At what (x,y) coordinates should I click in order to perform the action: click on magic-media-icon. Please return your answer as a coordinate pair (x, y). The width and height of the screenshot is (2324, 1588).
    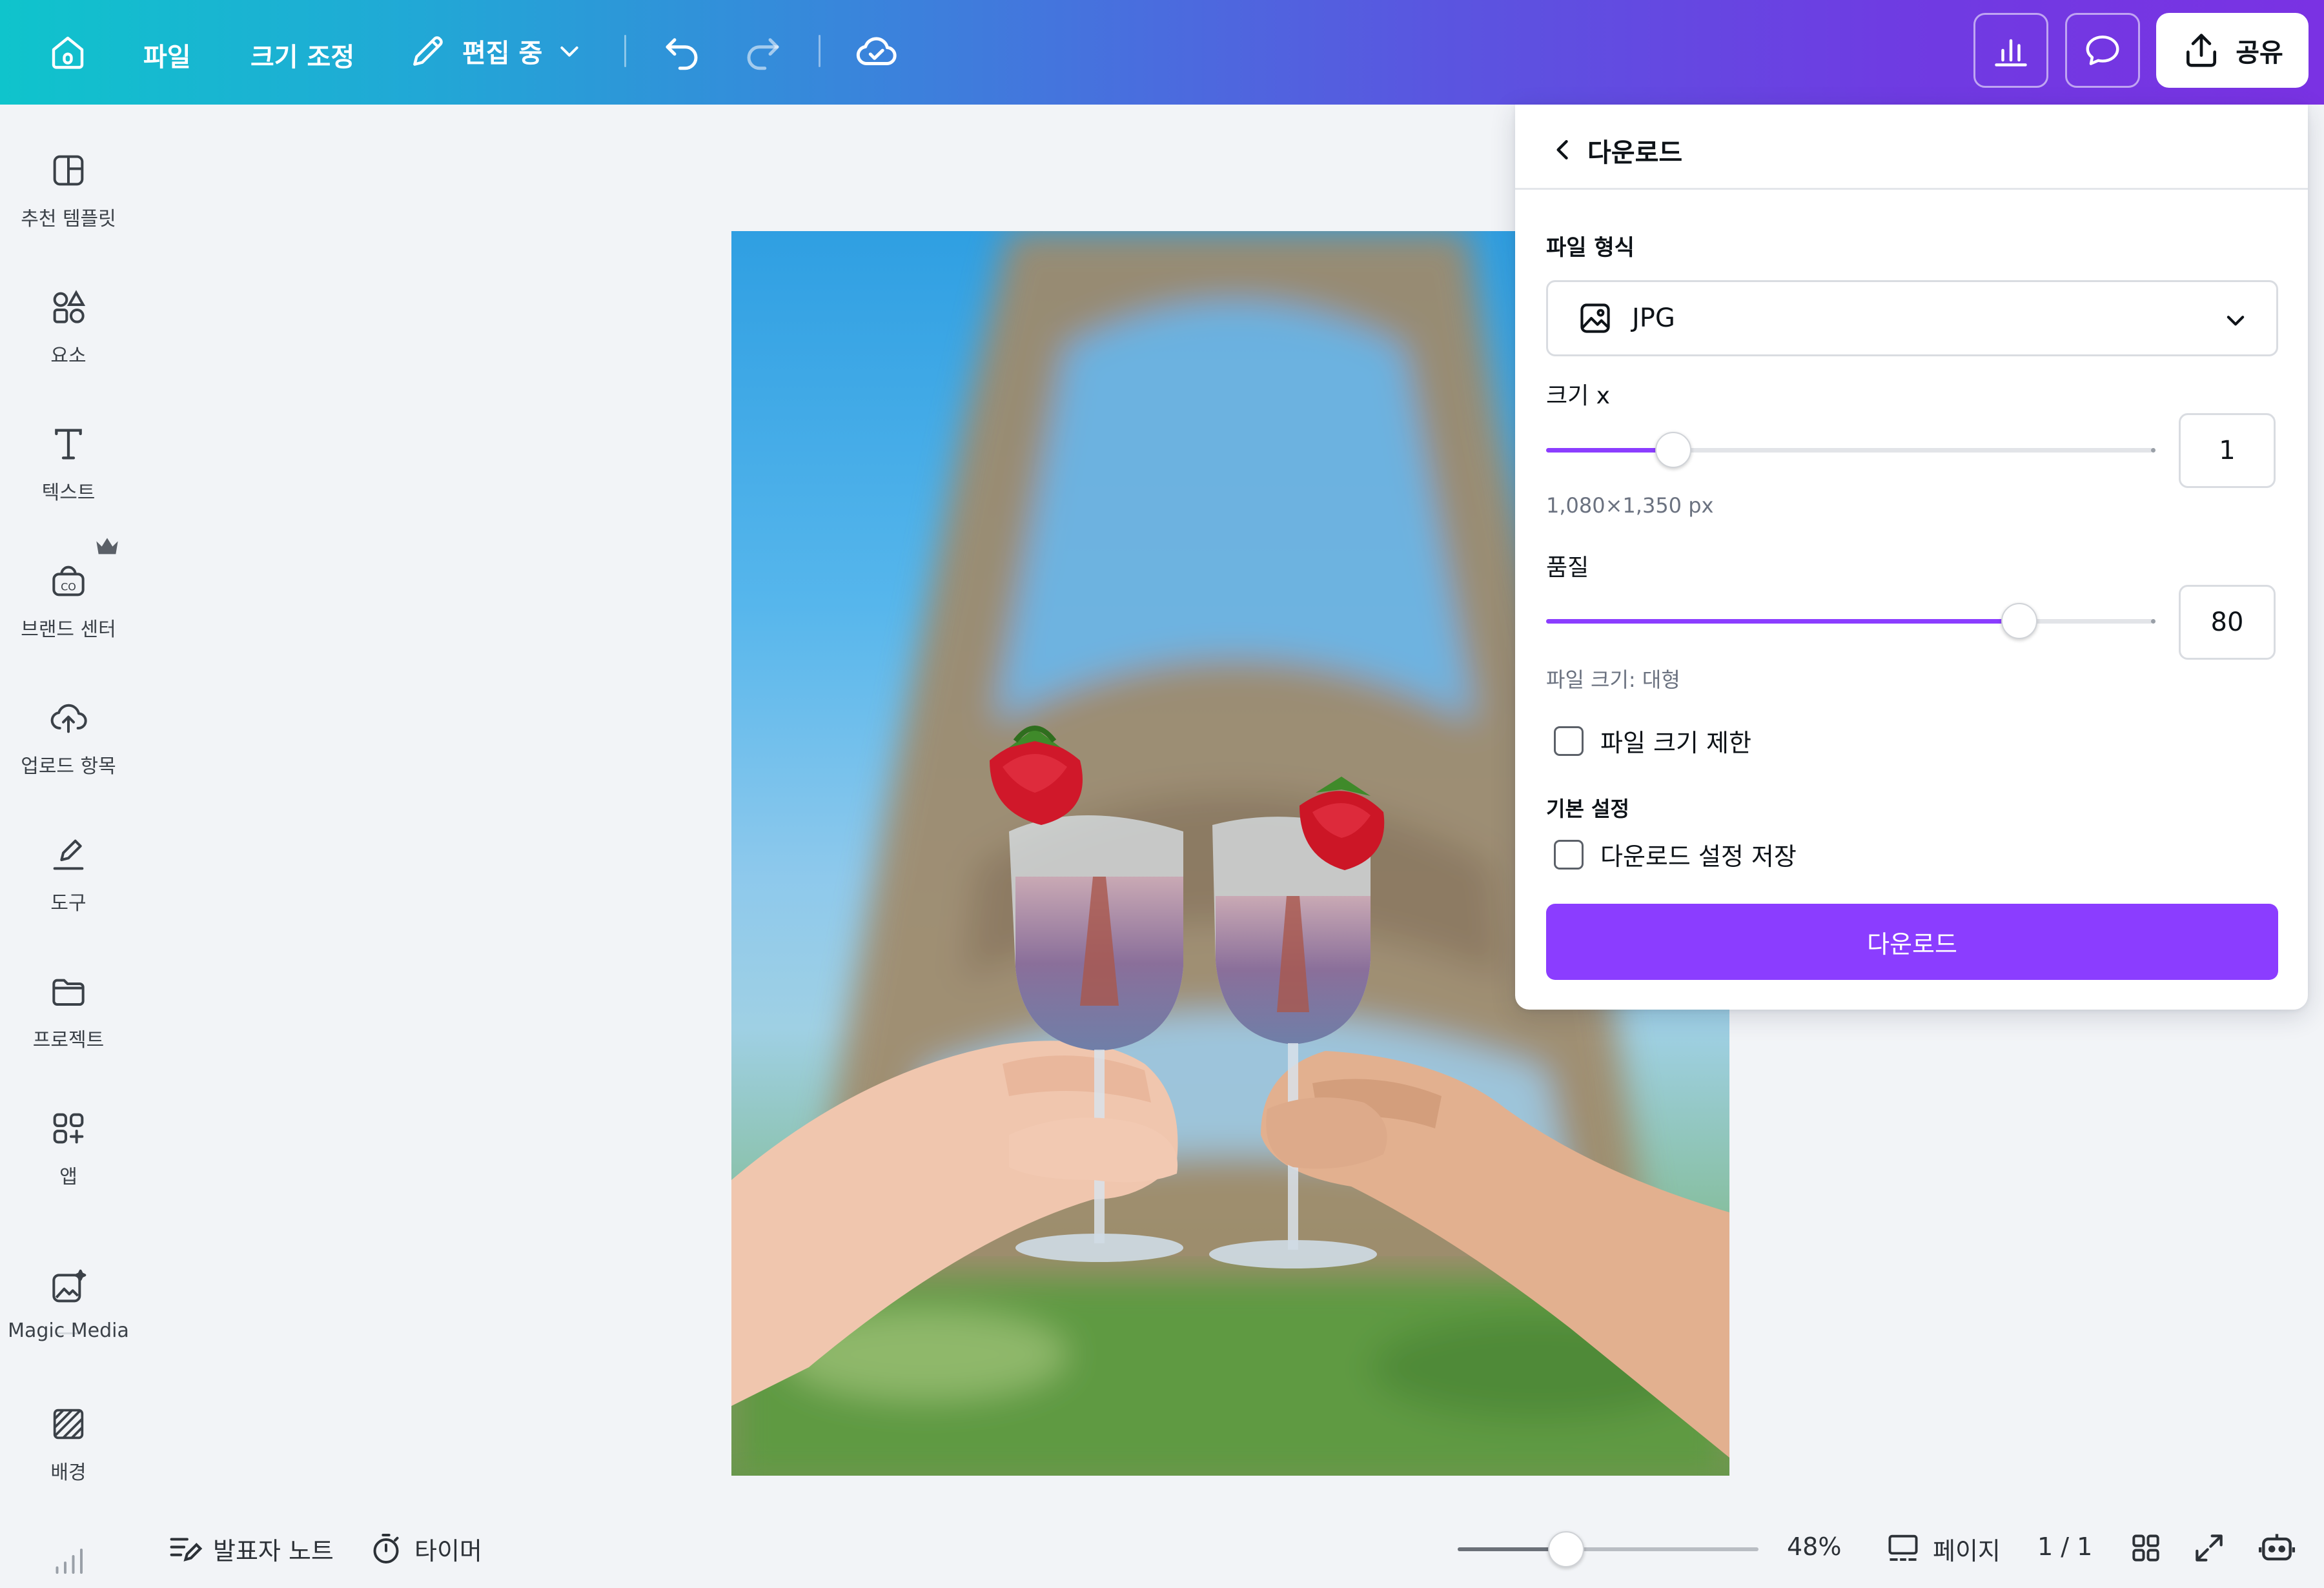
    Looking at the image, I should click on (69, 1286).